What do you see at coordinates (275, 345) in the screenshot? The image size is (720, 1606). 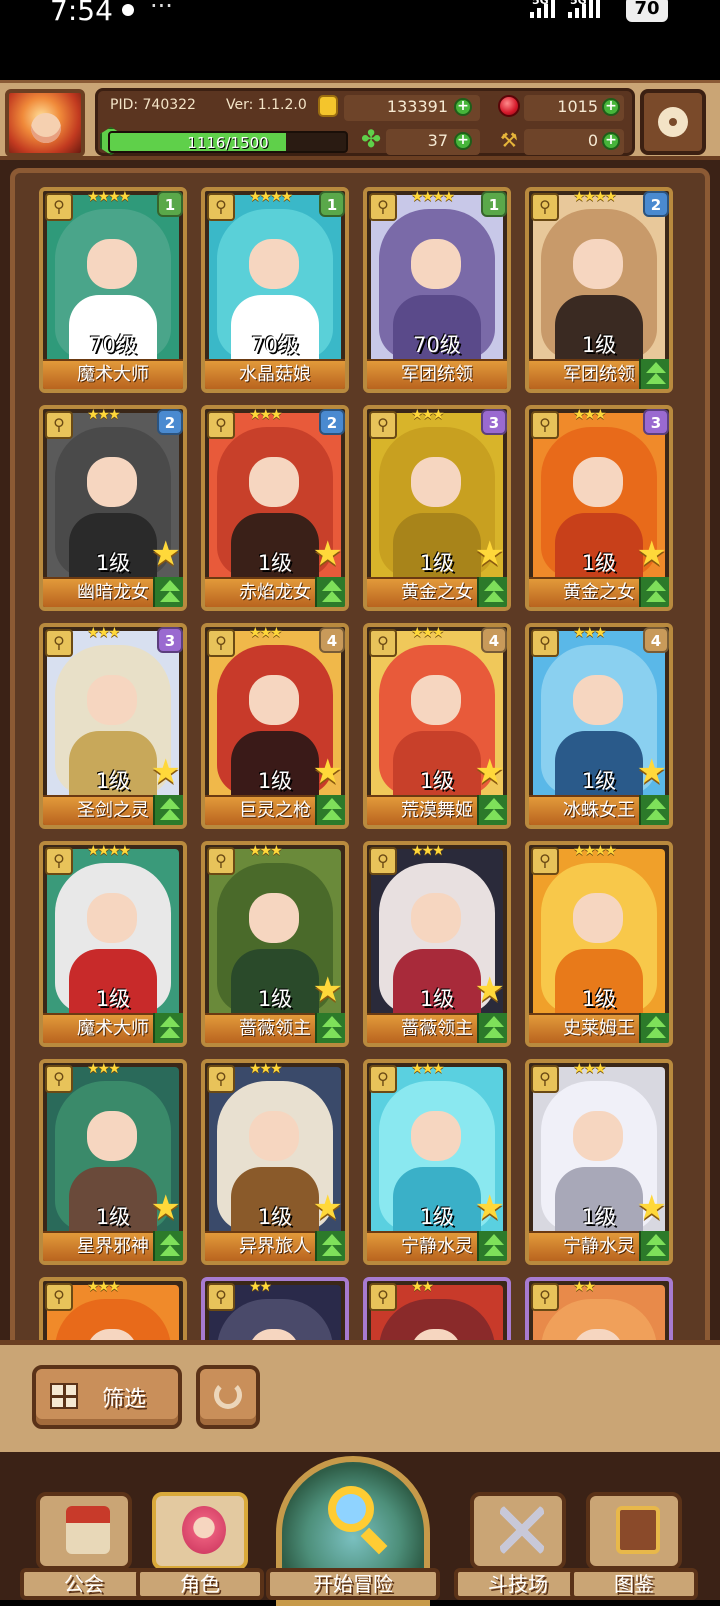 I see `card-level: 70级` at bounding box center [275, 345].